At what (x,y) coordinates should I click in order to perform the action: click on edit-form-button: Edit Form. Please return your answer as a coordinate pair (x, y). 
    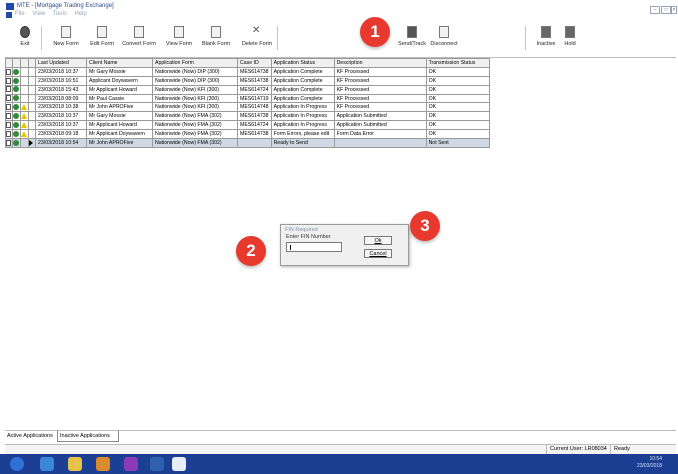
    Looking at the image, I should click on (102, 34).